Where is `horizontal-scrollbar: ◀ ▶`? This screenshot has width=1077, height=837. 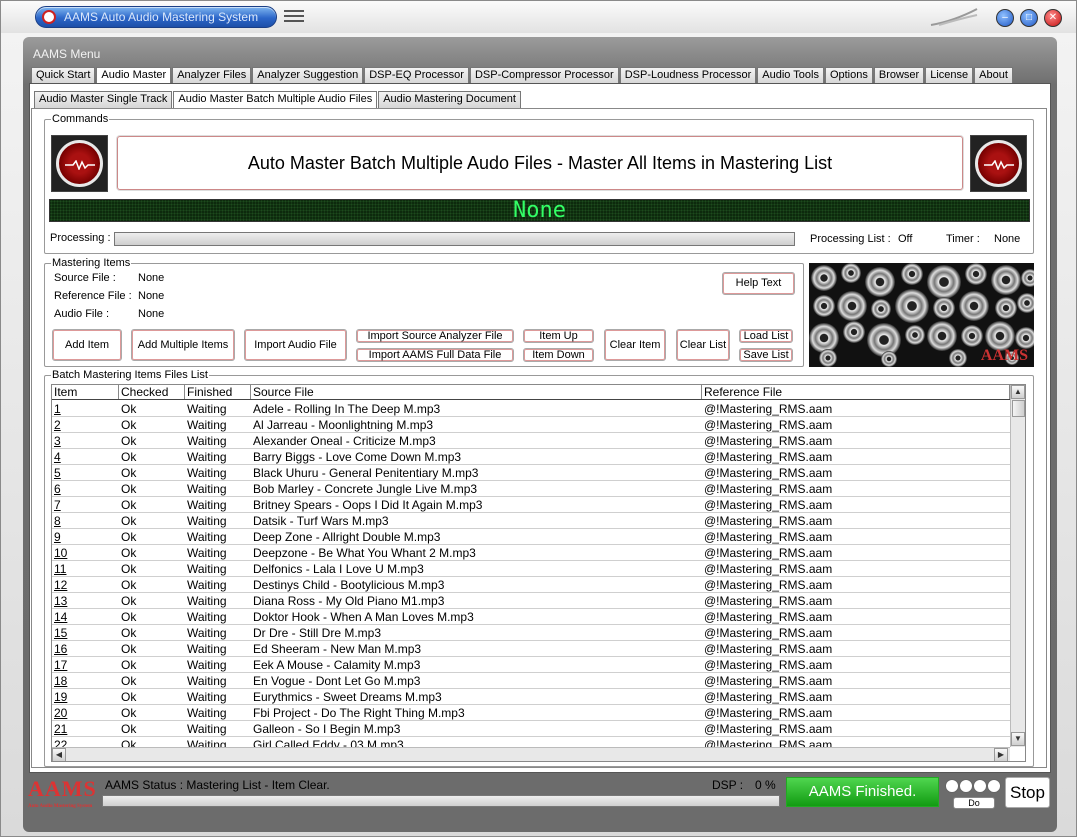
horizontal-scrollbar: ◀ ▶ is located at coordinates (531, 754).